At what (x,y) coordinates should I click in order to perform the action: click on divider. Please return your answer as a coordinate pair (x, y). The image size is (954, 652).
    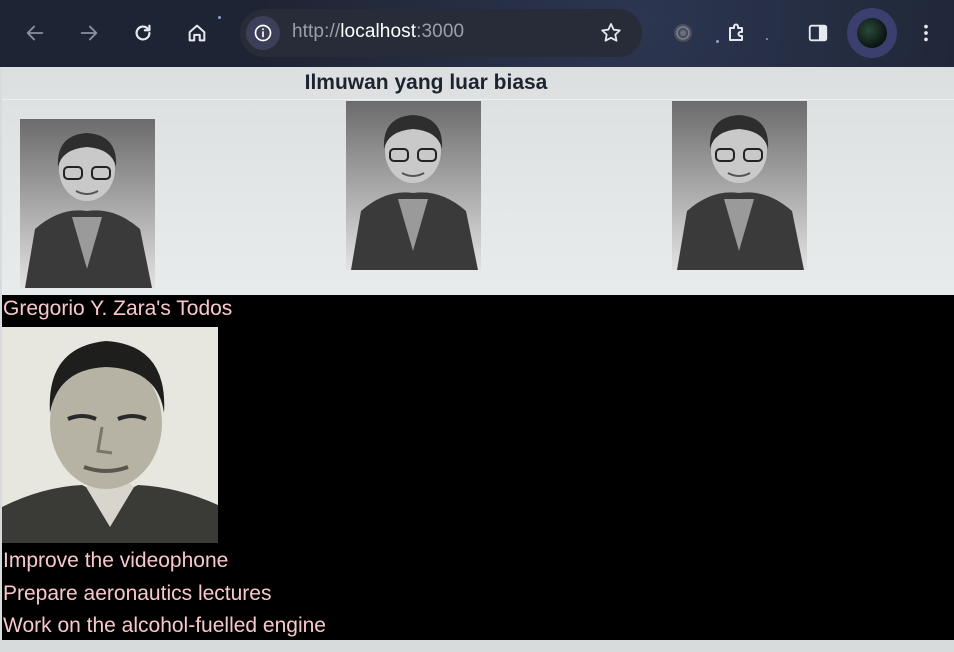
    Looking at the image, I should click on (478, 99).